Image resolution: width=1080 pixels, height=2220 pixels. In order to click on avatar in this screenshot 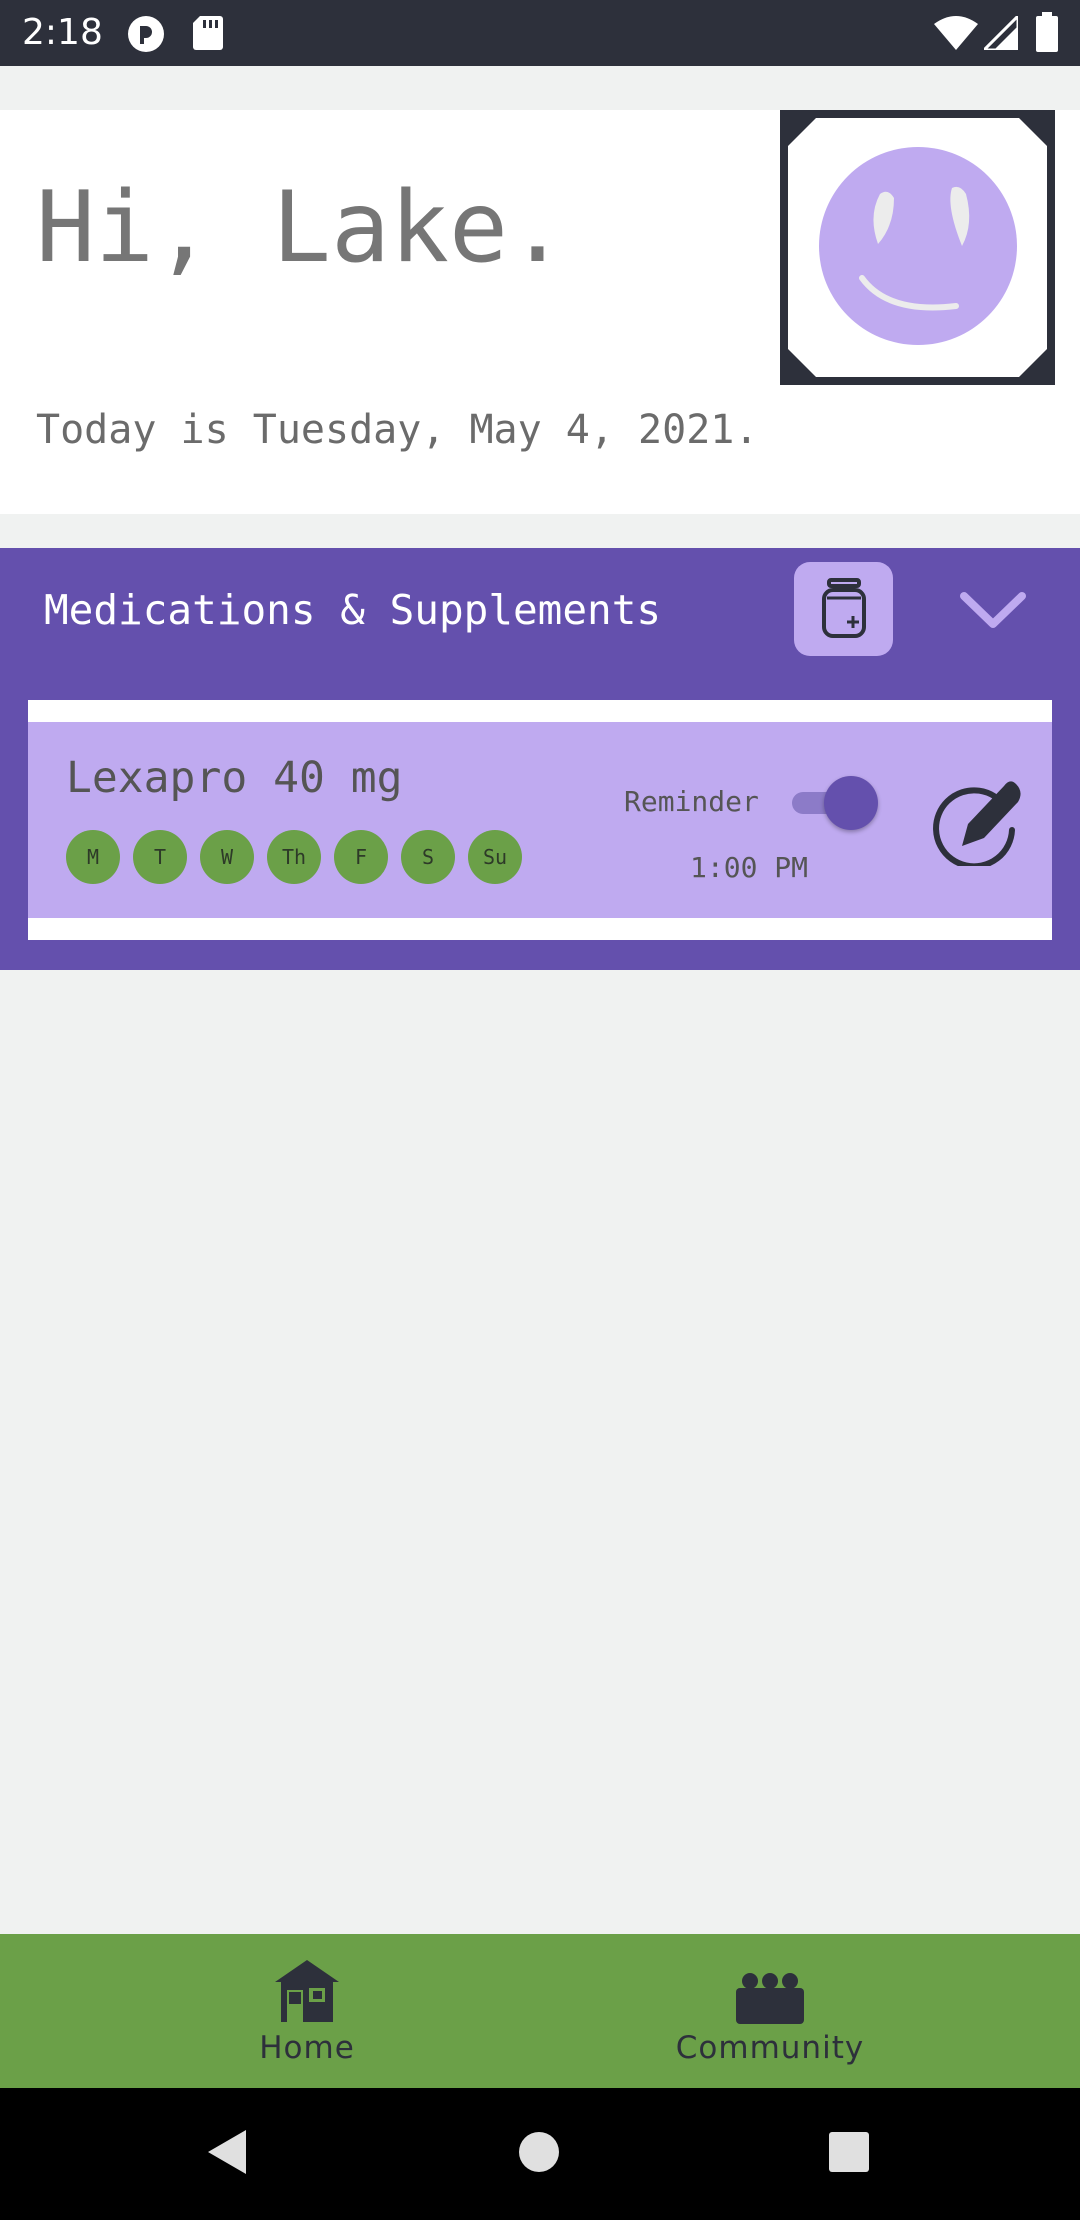, I will do `click(917, 247)`.